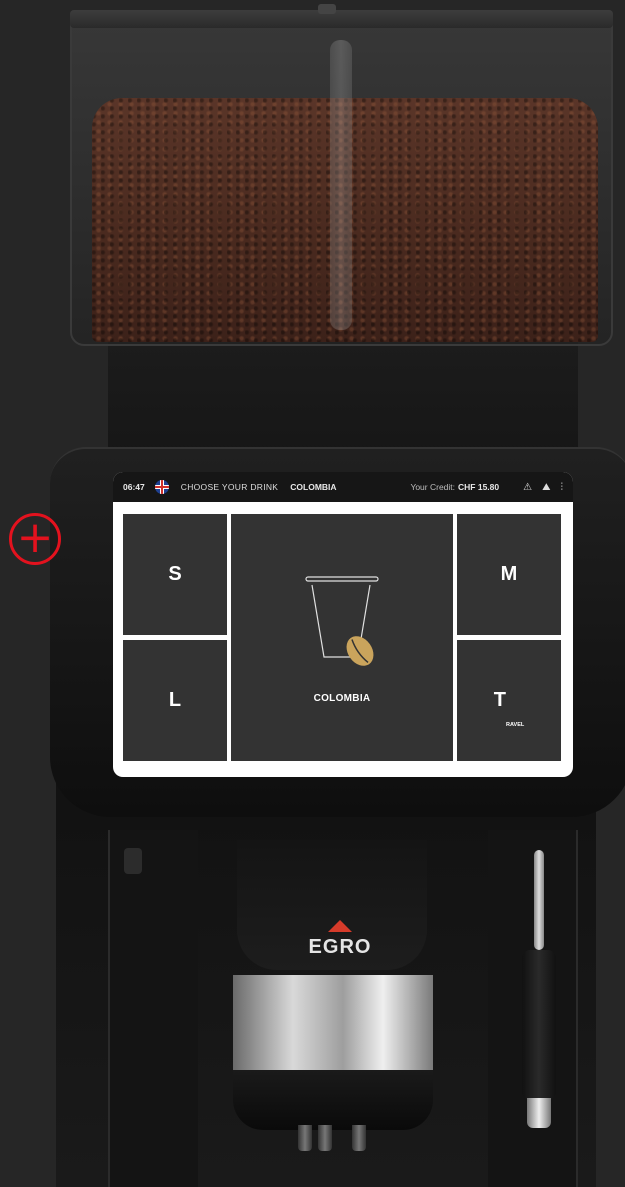  I want to click on size-small-button: S, so click(175, 574).